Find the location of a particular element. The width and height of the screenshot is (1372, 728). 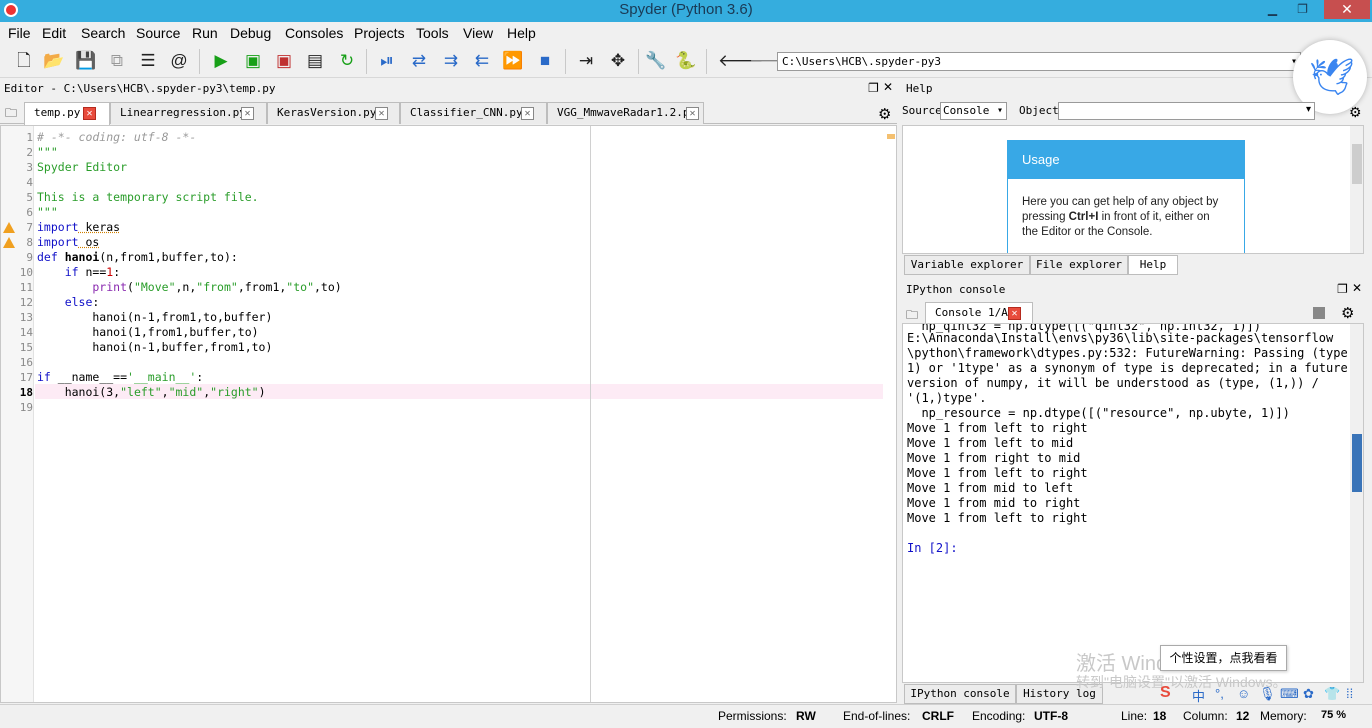

menu-view: View is located at coordinates (478, 33).